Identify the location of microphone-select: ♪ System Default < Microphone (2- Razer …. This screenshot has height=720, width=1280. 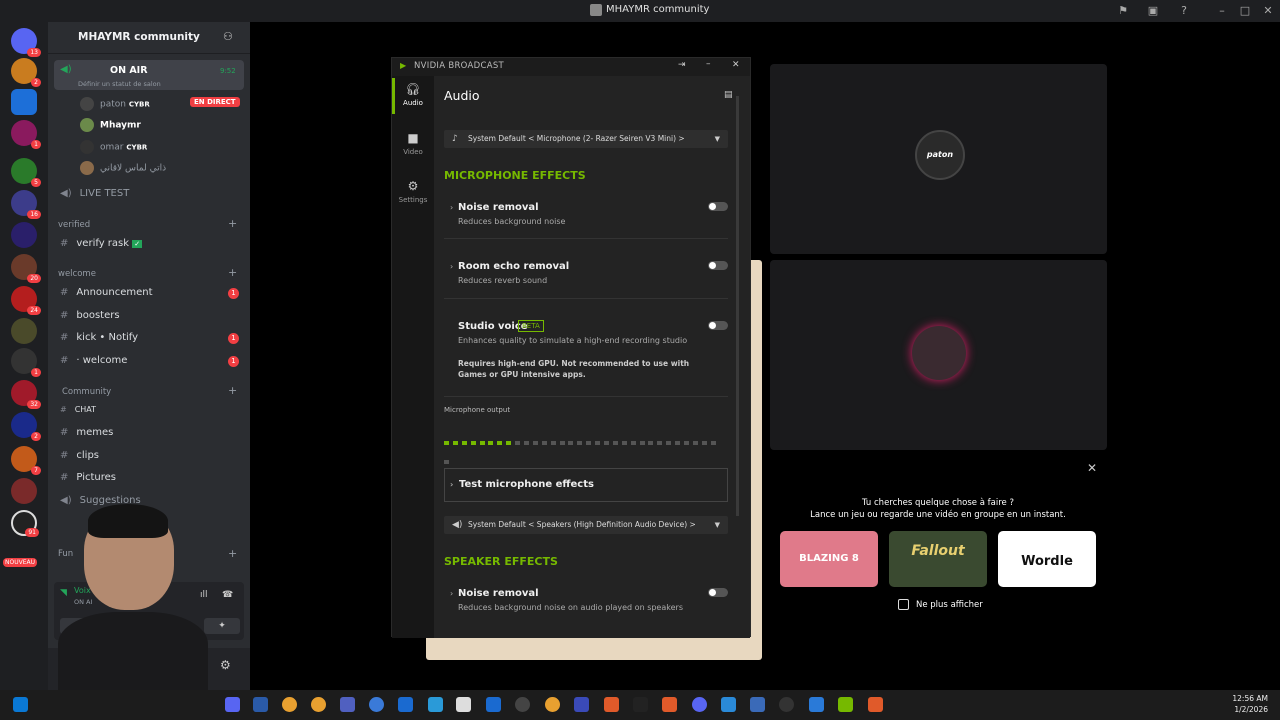
(586, 139).